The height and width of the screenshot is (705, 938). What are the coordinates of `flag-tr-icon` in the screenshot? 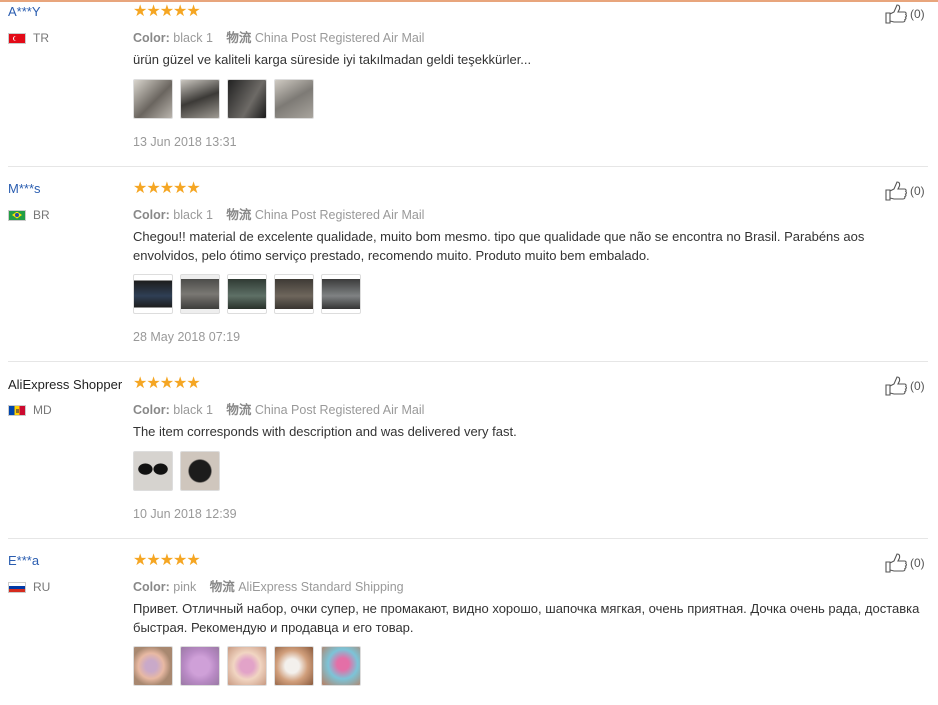 It's located at (17, 38).